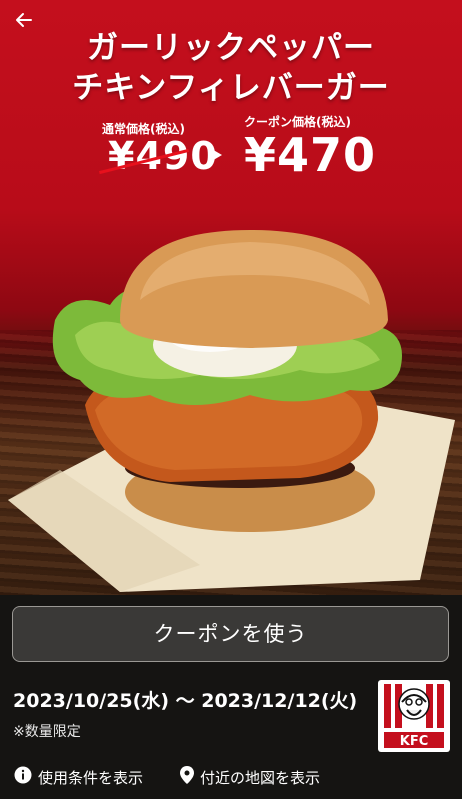 Image resolution: width=462 pixels, height=799 pixels. I want to click on kfc-logo: KFC, so click(414, 716).